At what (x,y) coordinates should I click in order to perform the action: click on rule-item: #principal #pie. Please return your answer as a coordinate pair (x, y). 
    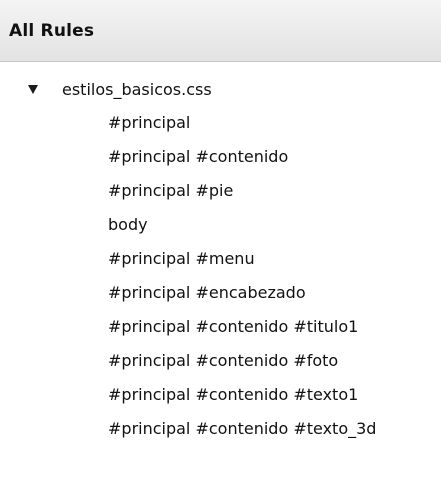
    Looking at the image, I should click on (170, 191).